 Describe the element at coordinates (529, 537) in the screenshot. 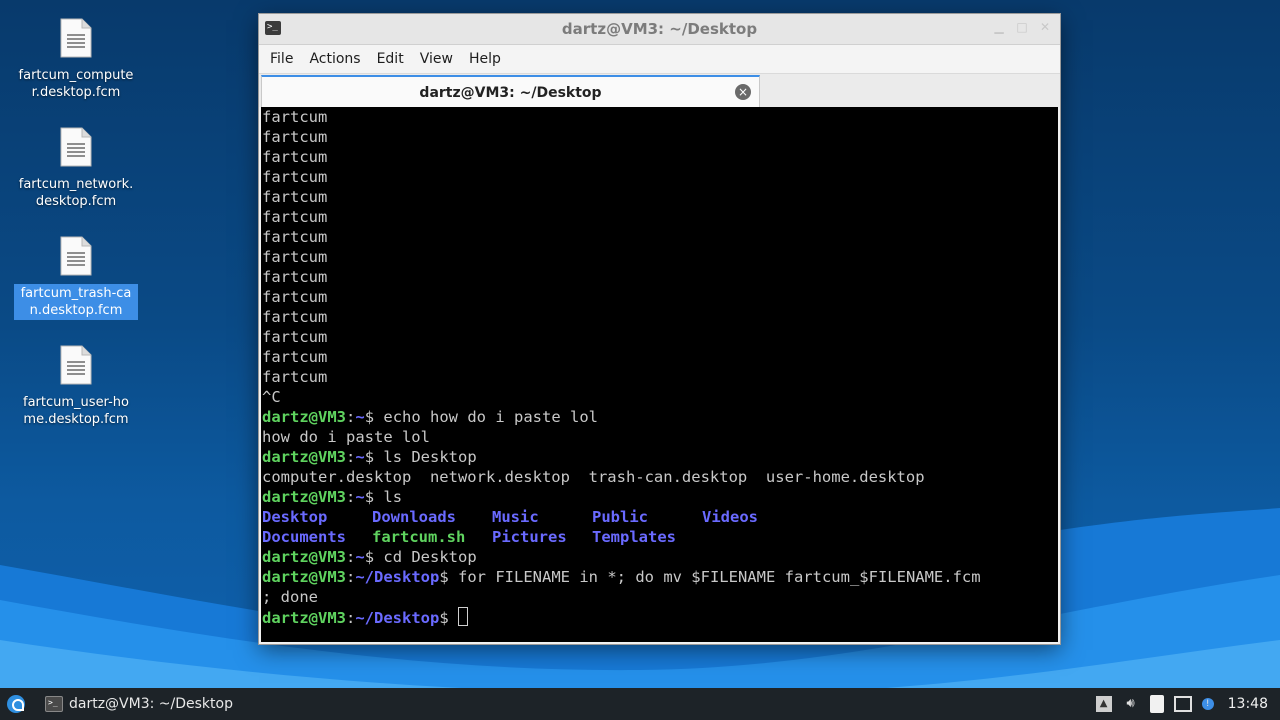

I see `ls-entry: Pictures` at that location.